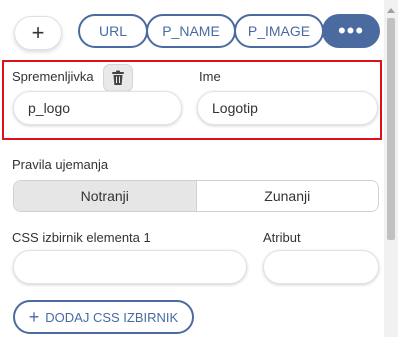 This screenshot has width=398, height=337. What do you see at coordinates (97, 108) in the screenshot?
I see `variable-input: p_logo` at bounding box center [97, 108].